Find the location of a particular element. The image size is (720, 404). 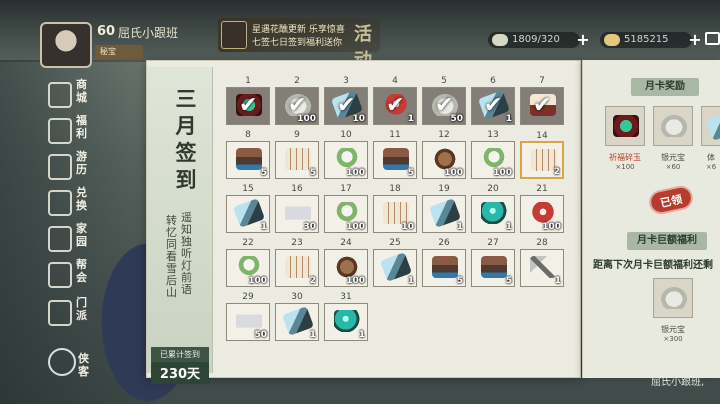

signin-day-27: 27 5 is located at coordinates (493, 262).